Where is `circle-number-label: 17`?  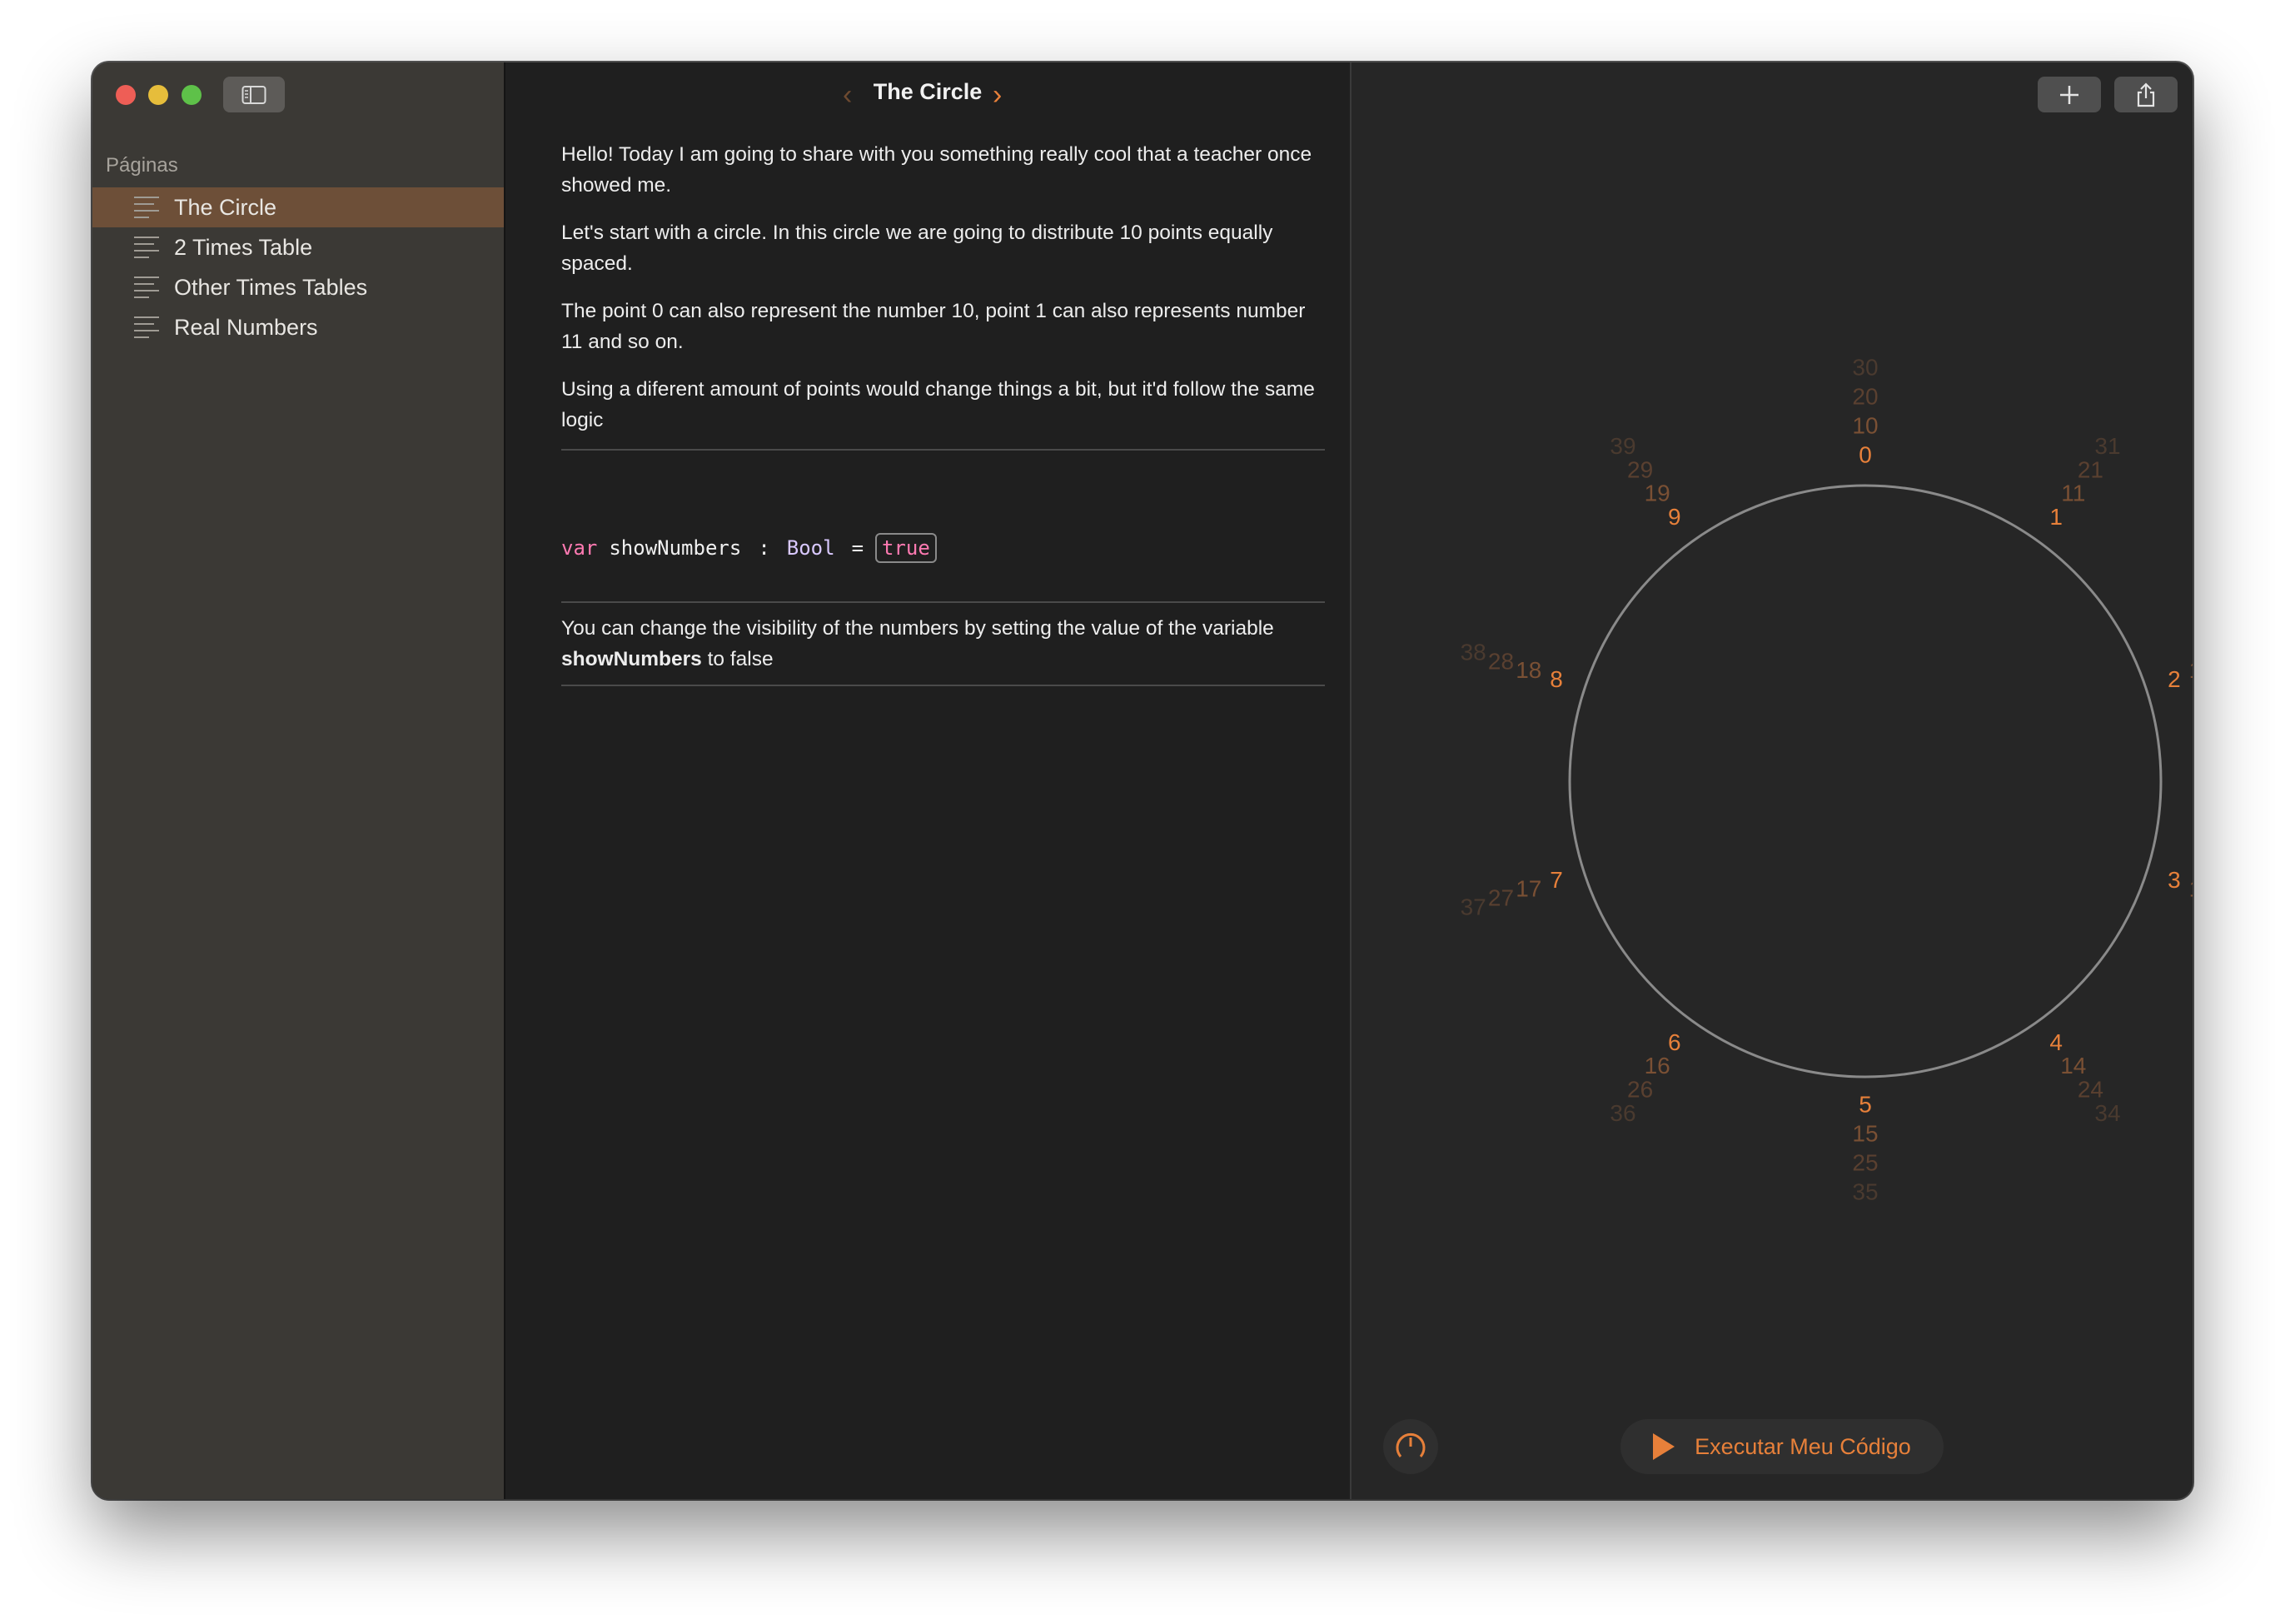 circle-number-label: 17 is located at coordinates (1529, 889).